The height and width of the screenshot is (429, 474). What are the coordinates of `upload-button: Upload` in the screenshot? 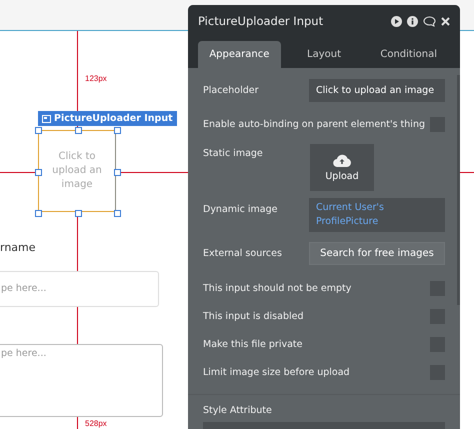 It's located at (342, 167).